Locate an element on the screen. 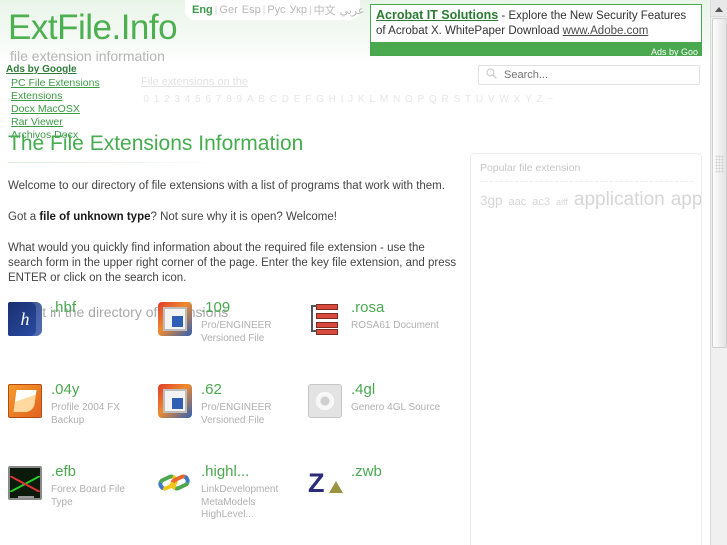 The height and width of the screenshot is (545, 727). alphabet-link-B: B is located at coordinates (261, 99).